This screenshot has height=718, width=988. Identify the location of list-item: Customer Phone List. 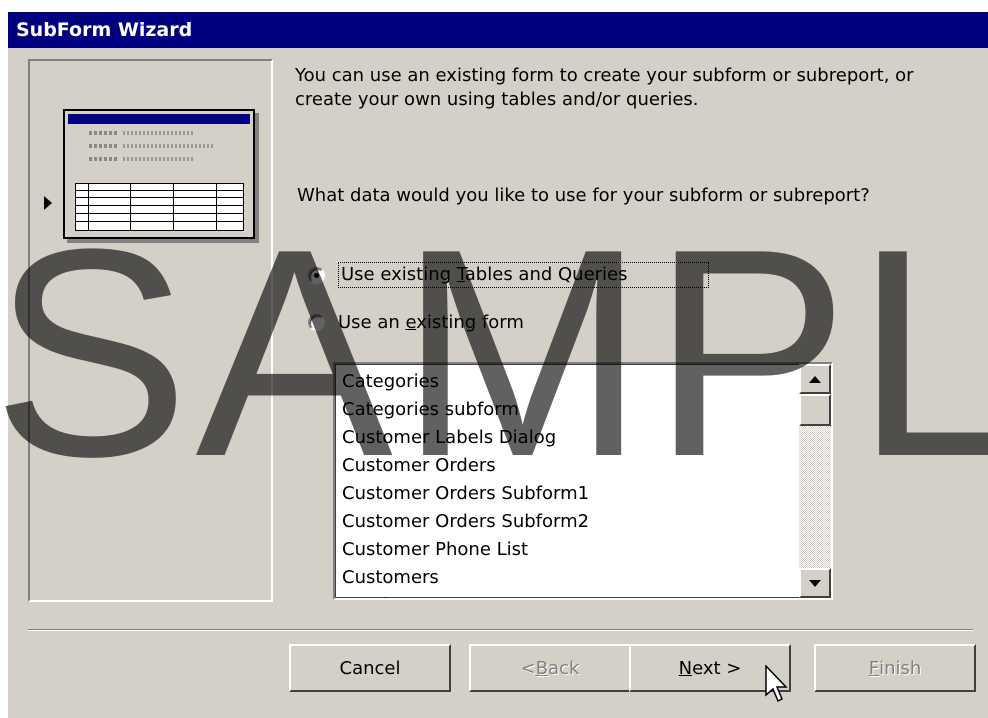
(465, 550).